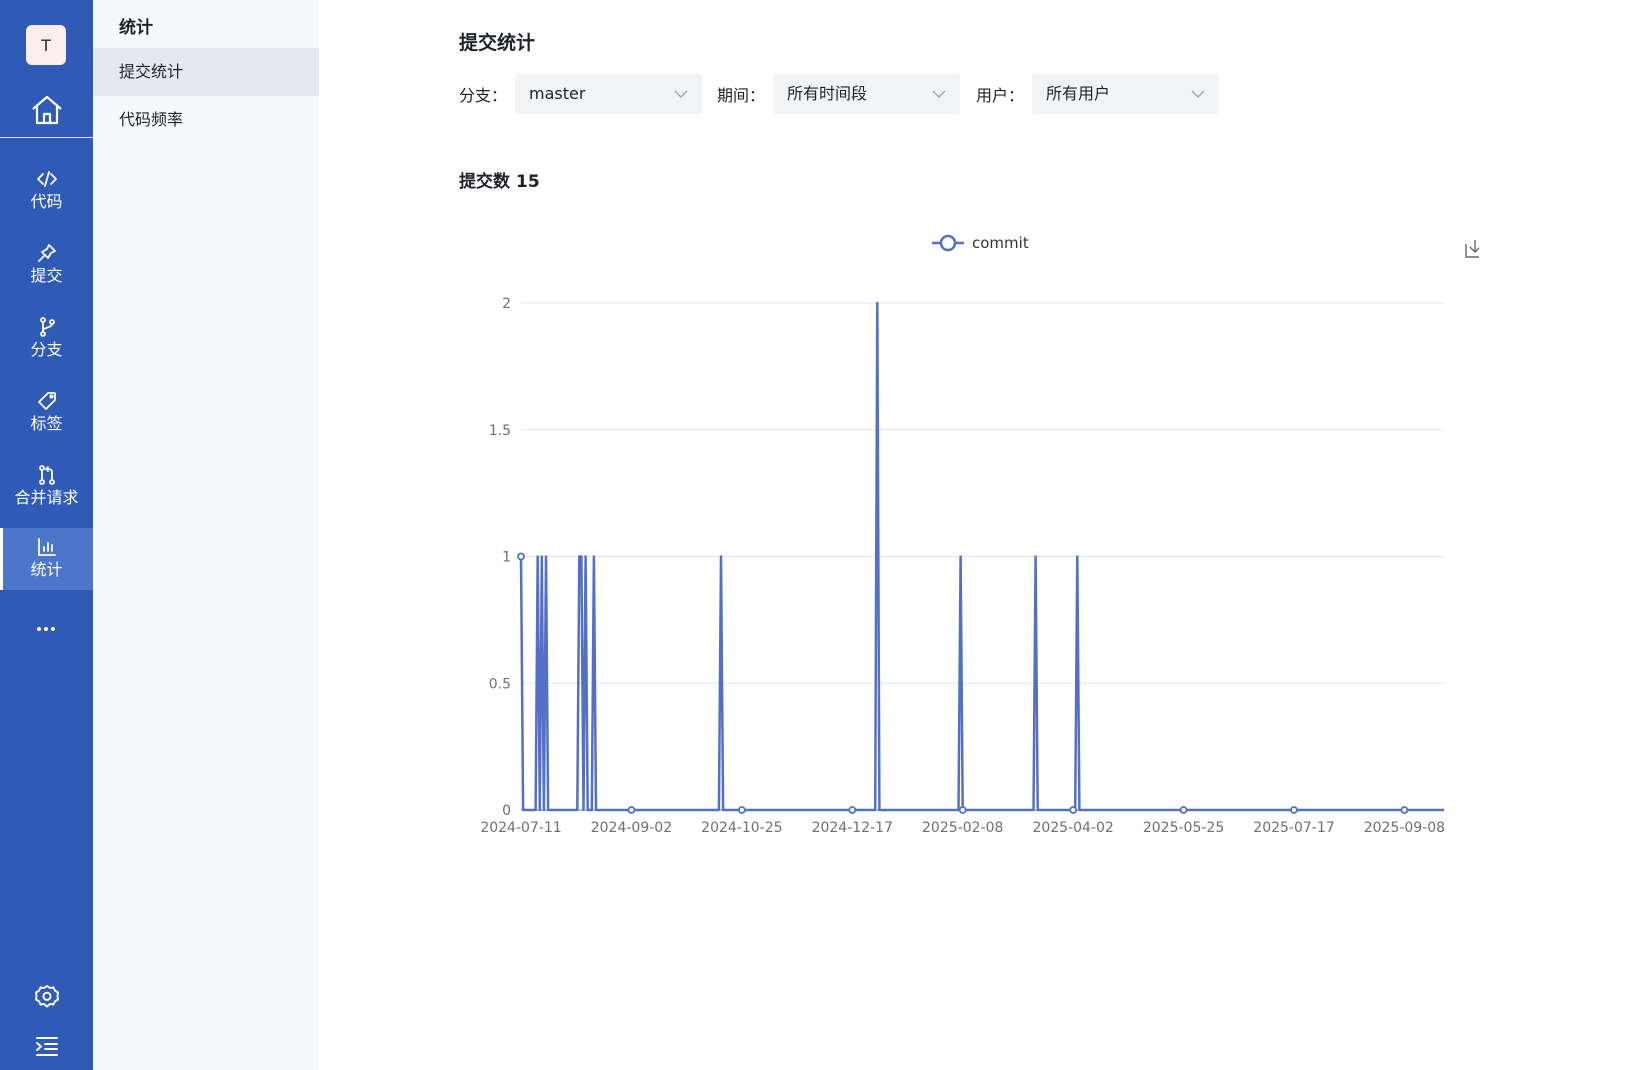 The height and width of the screenshot is (1070, 1625). What do you see at coordinates (47, 110) in the screenshot?
I see `home-icon` at bounding box center [47, 110].